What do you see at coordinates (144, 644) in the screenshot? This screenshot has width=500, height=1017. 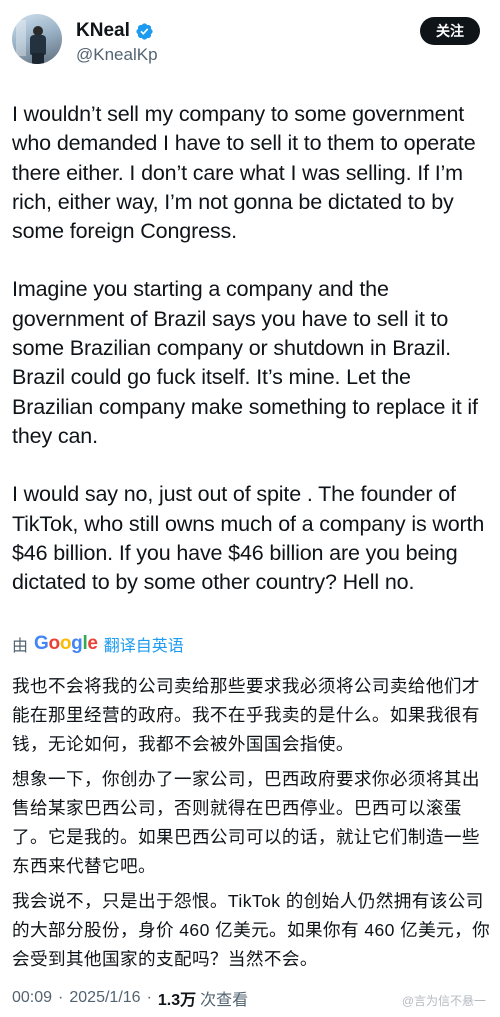 I see `translated-from-link: 翻译自英语` at bounding box center [144, 644].